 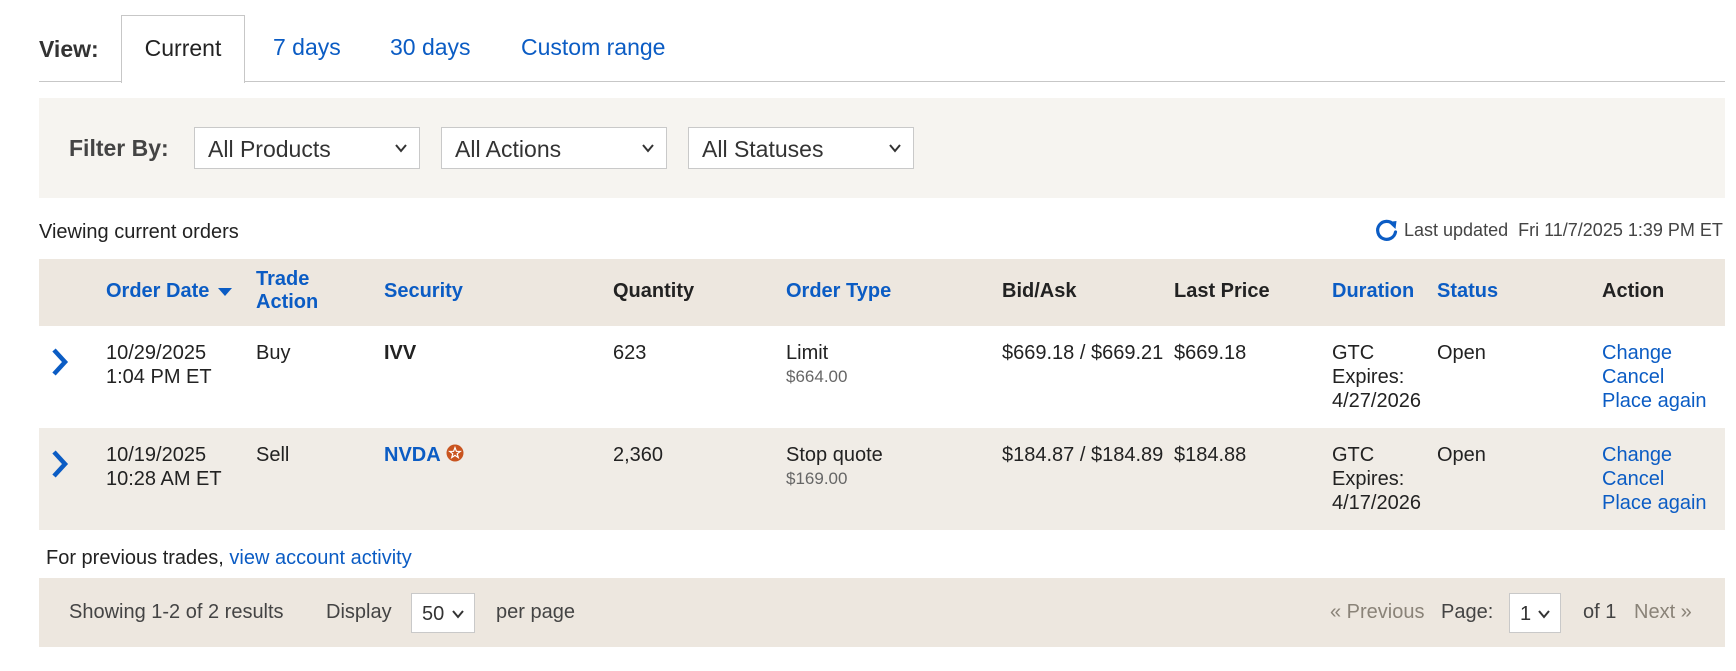 I want to click on col-trade-action: Trade Action, so click(x=287, y=291).